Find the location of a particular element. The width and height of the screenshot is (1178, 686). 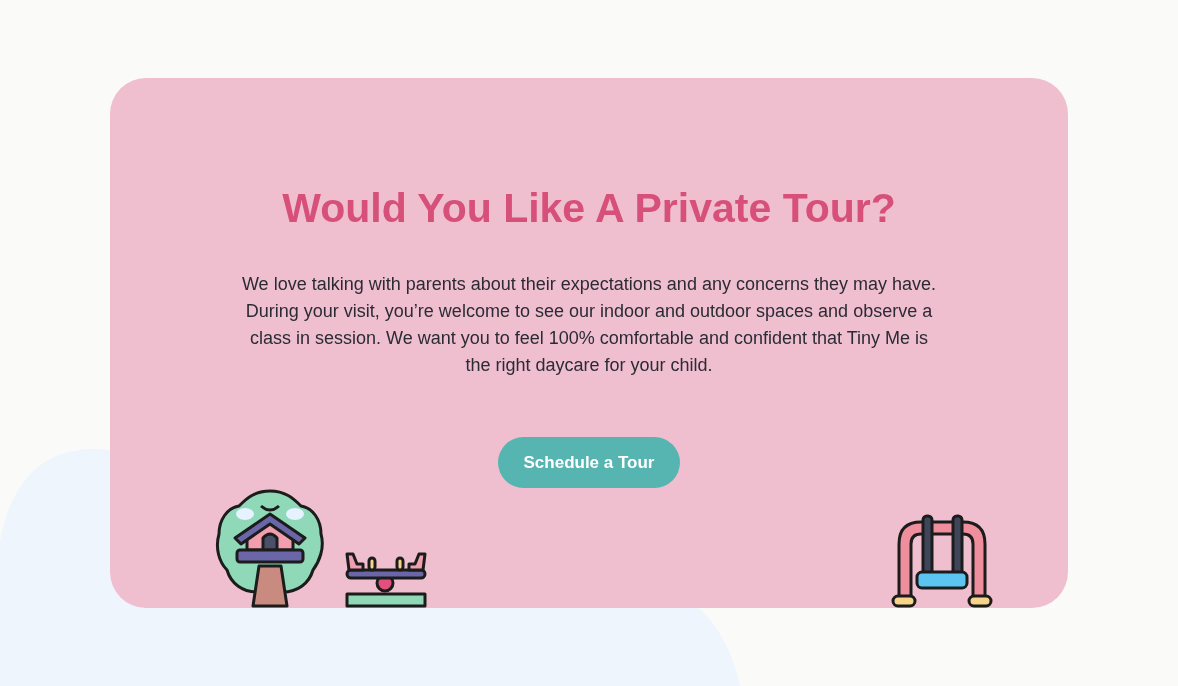

card-title: Would You Like A Private Tour? is located at coordinates (589, 208).